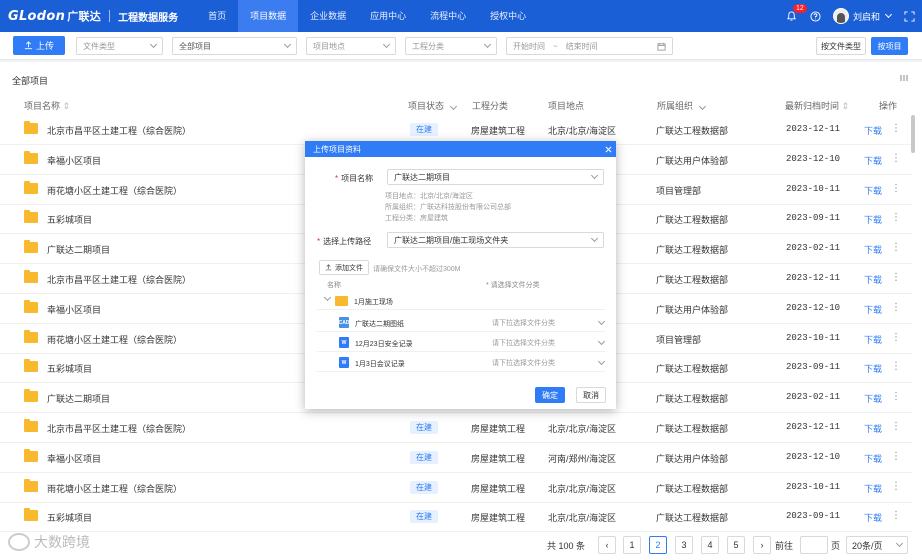 The width and height of the screenshot is (922, 560). I want to click on by-project-button: 按项目, so click(889, 46).